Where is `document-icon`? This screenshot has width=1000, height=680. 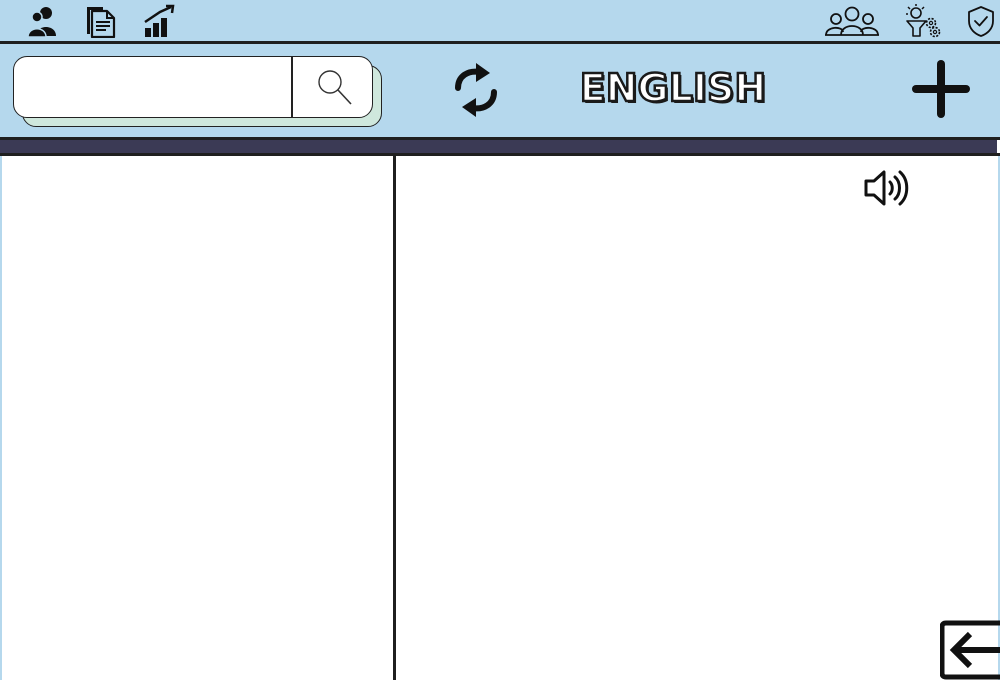
document-icon is located at coordinates (101, 21).